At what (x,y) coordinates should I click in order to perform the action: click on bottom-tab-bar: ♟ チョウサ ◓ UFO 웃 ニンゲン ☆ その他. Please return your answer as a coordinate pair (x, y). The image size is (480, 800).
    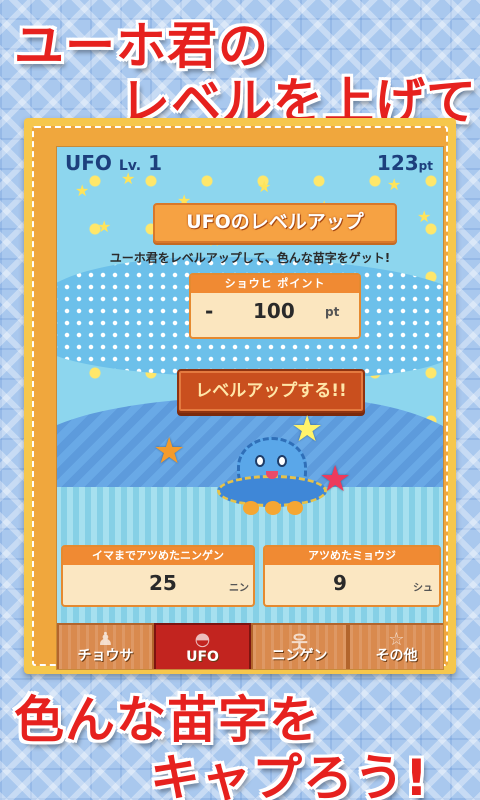
    Looking at the image, I should click on (250, 646).